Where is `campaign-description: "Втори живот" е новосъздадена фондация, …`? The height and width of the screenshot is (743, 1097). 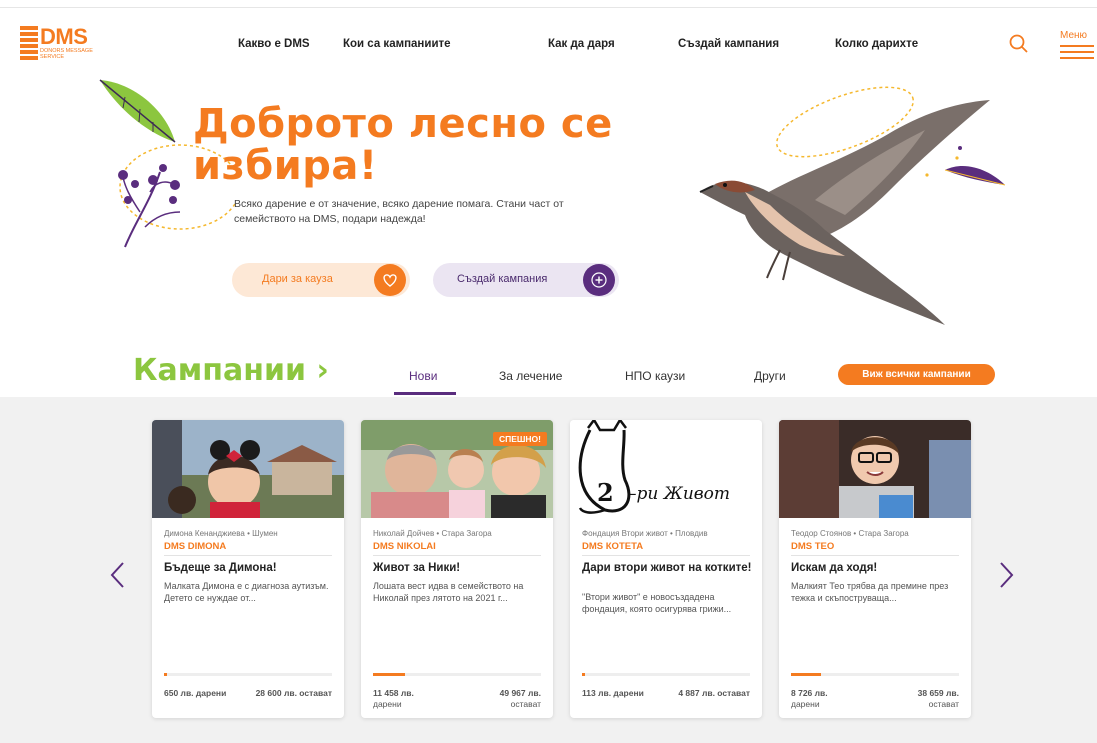
campaign-description: "Втори живот" е новосъздадена фондация, … is located at coordinates (657, 603).